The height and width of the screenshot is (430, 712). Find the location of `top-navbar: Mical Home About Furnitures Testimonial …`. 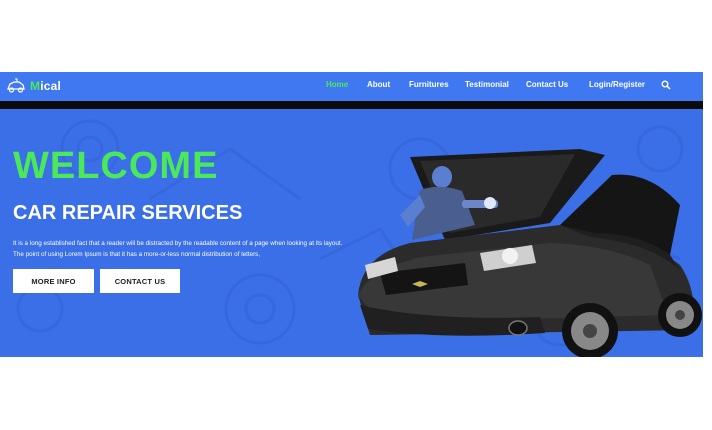

top-navbar: Mical Home About Furnitures Testimonial … is located at coordinates (351, 86).